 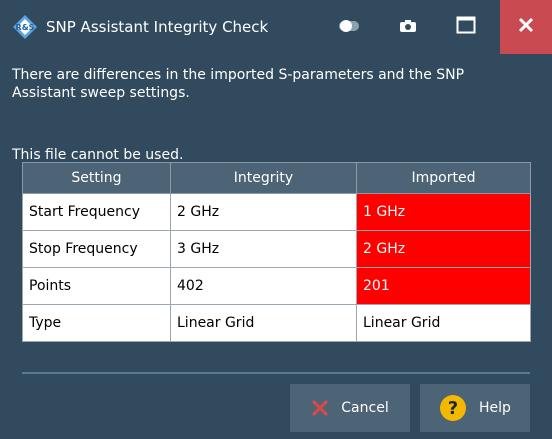 What do you see at coordinates (96, 249) in the screenshot?
I see `setting-cell: Stop Frequency` at bounding box center [96, 249].